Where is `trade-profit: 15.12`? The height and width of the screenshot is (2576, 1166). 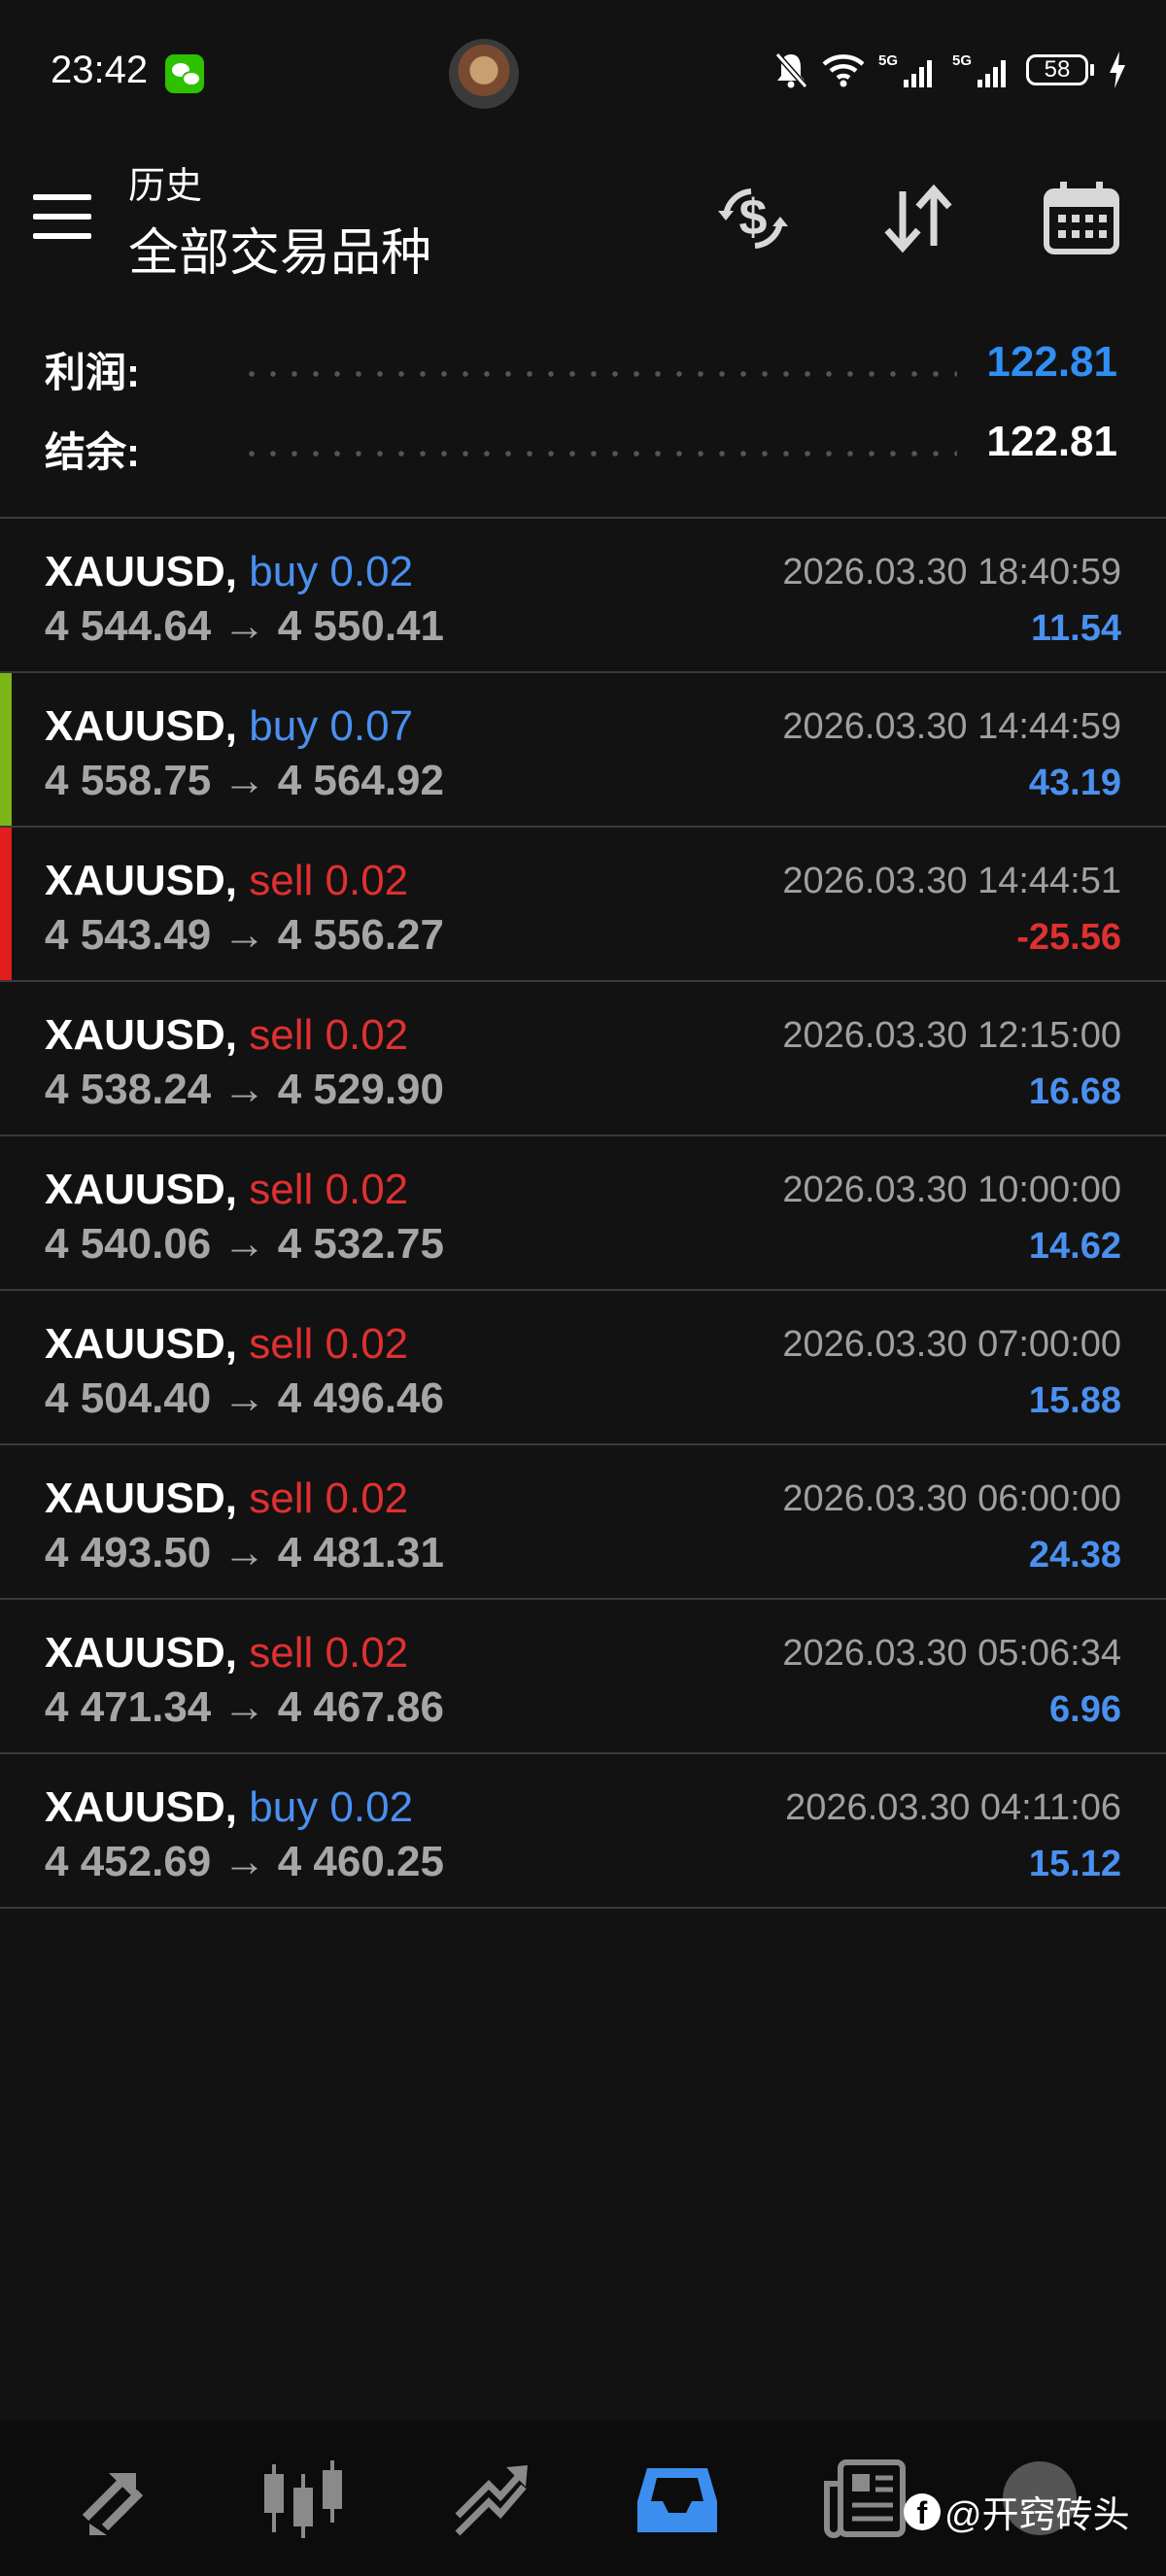
trade-profit: 15.12 is located at coordinates (1074, 1864).